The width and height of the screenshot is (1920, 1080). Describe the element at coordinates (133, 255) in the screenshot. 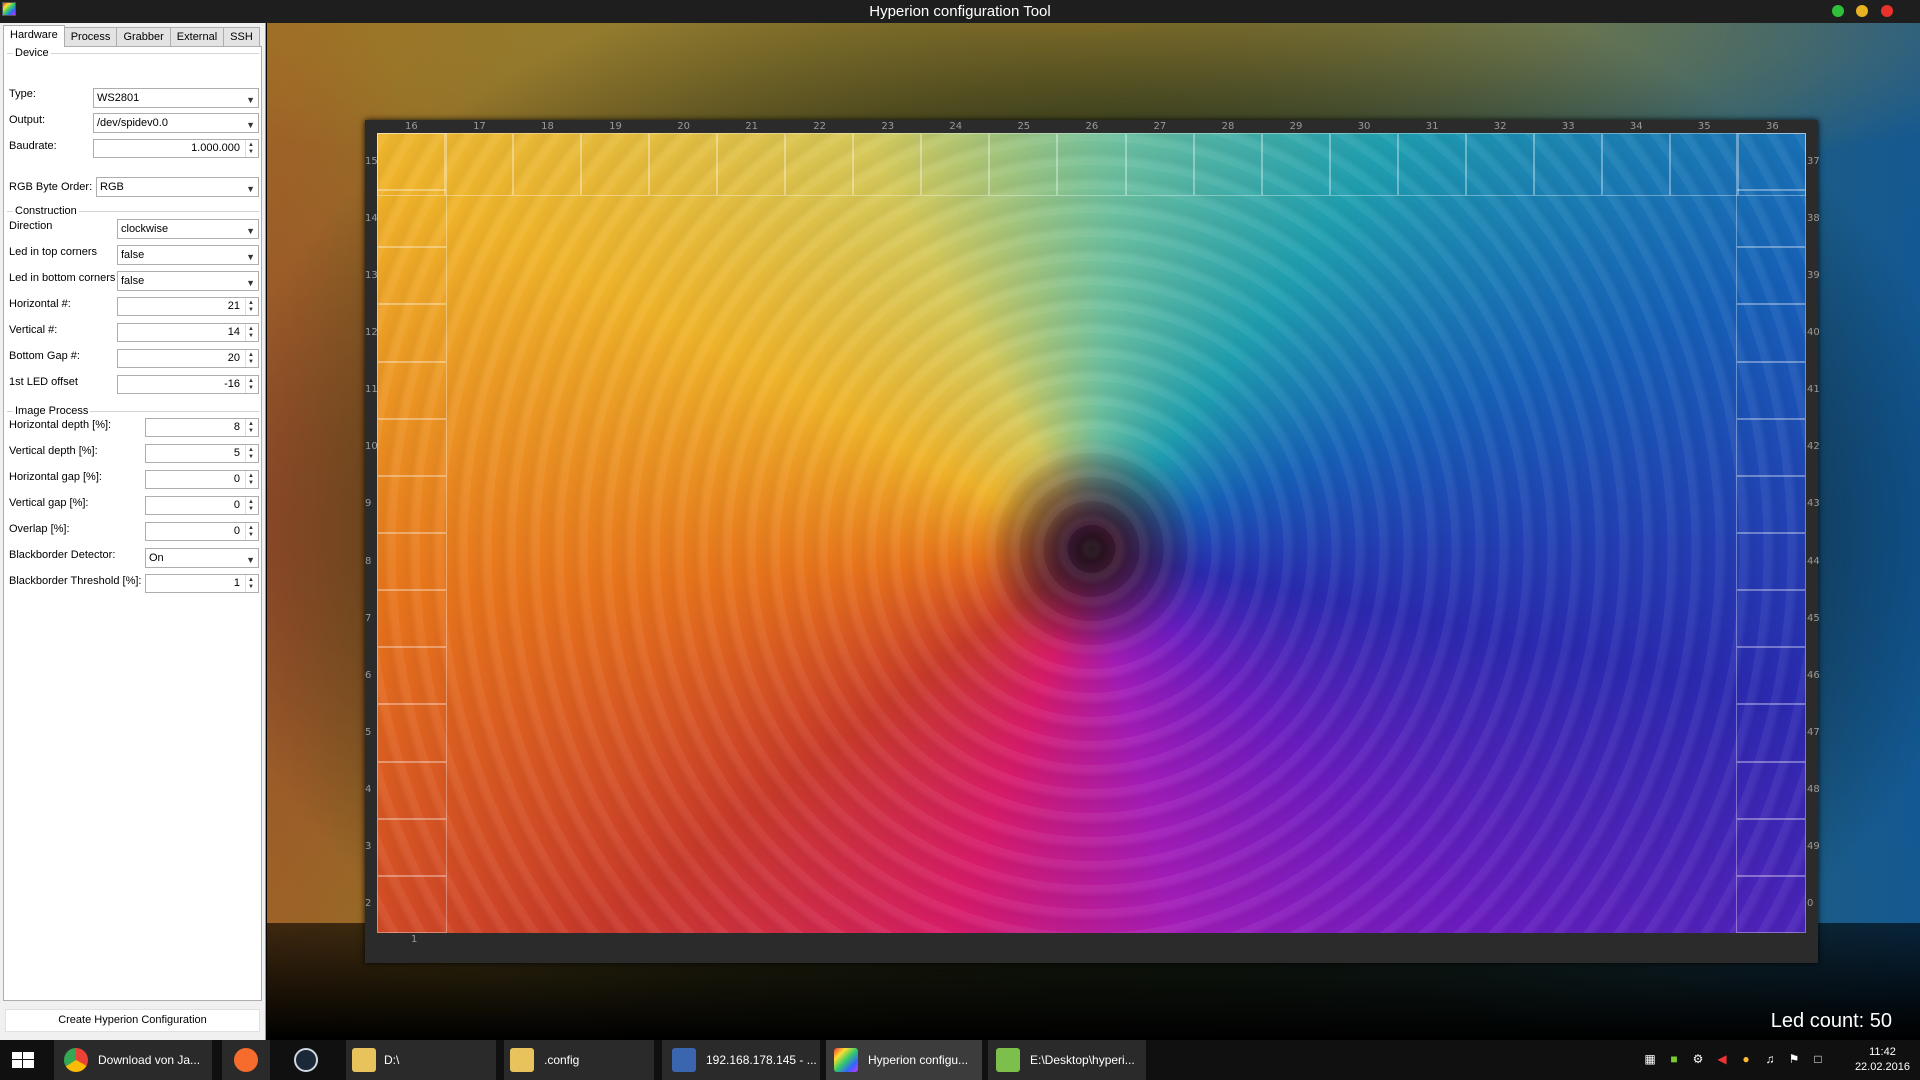

I see `top-corners-value: false` at that location.